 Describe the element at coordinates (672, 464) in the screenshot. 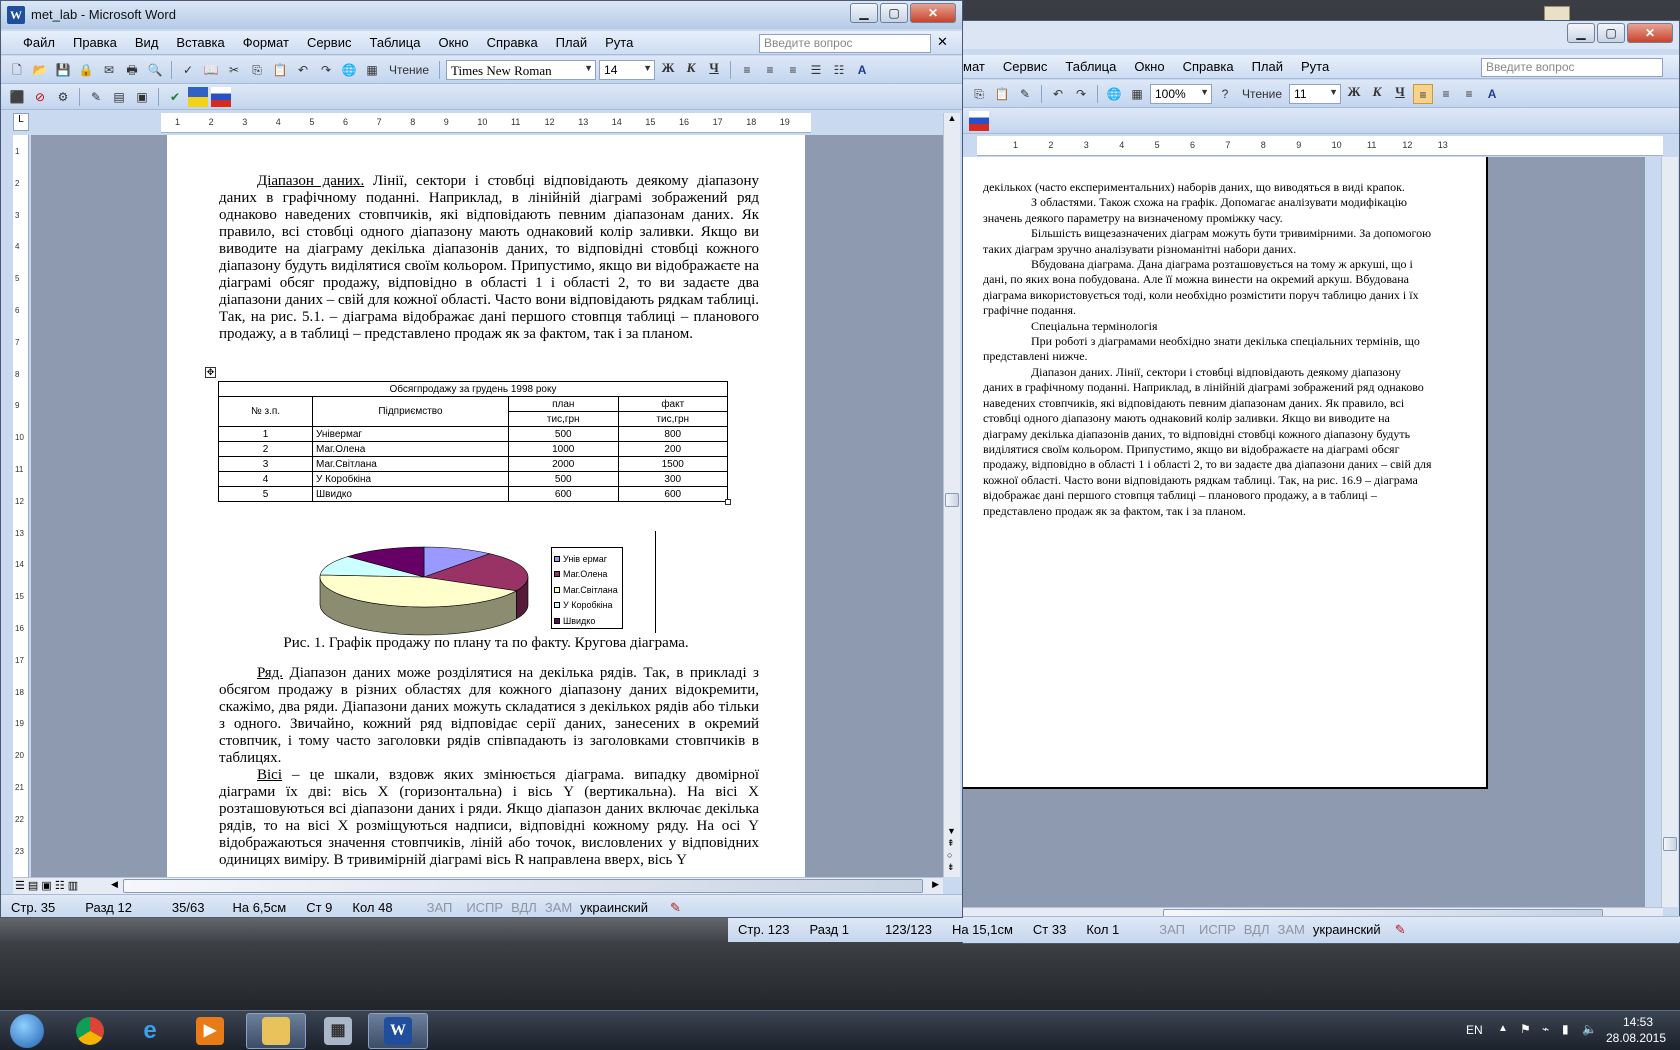

I see `table-cell: 1500` at that location.